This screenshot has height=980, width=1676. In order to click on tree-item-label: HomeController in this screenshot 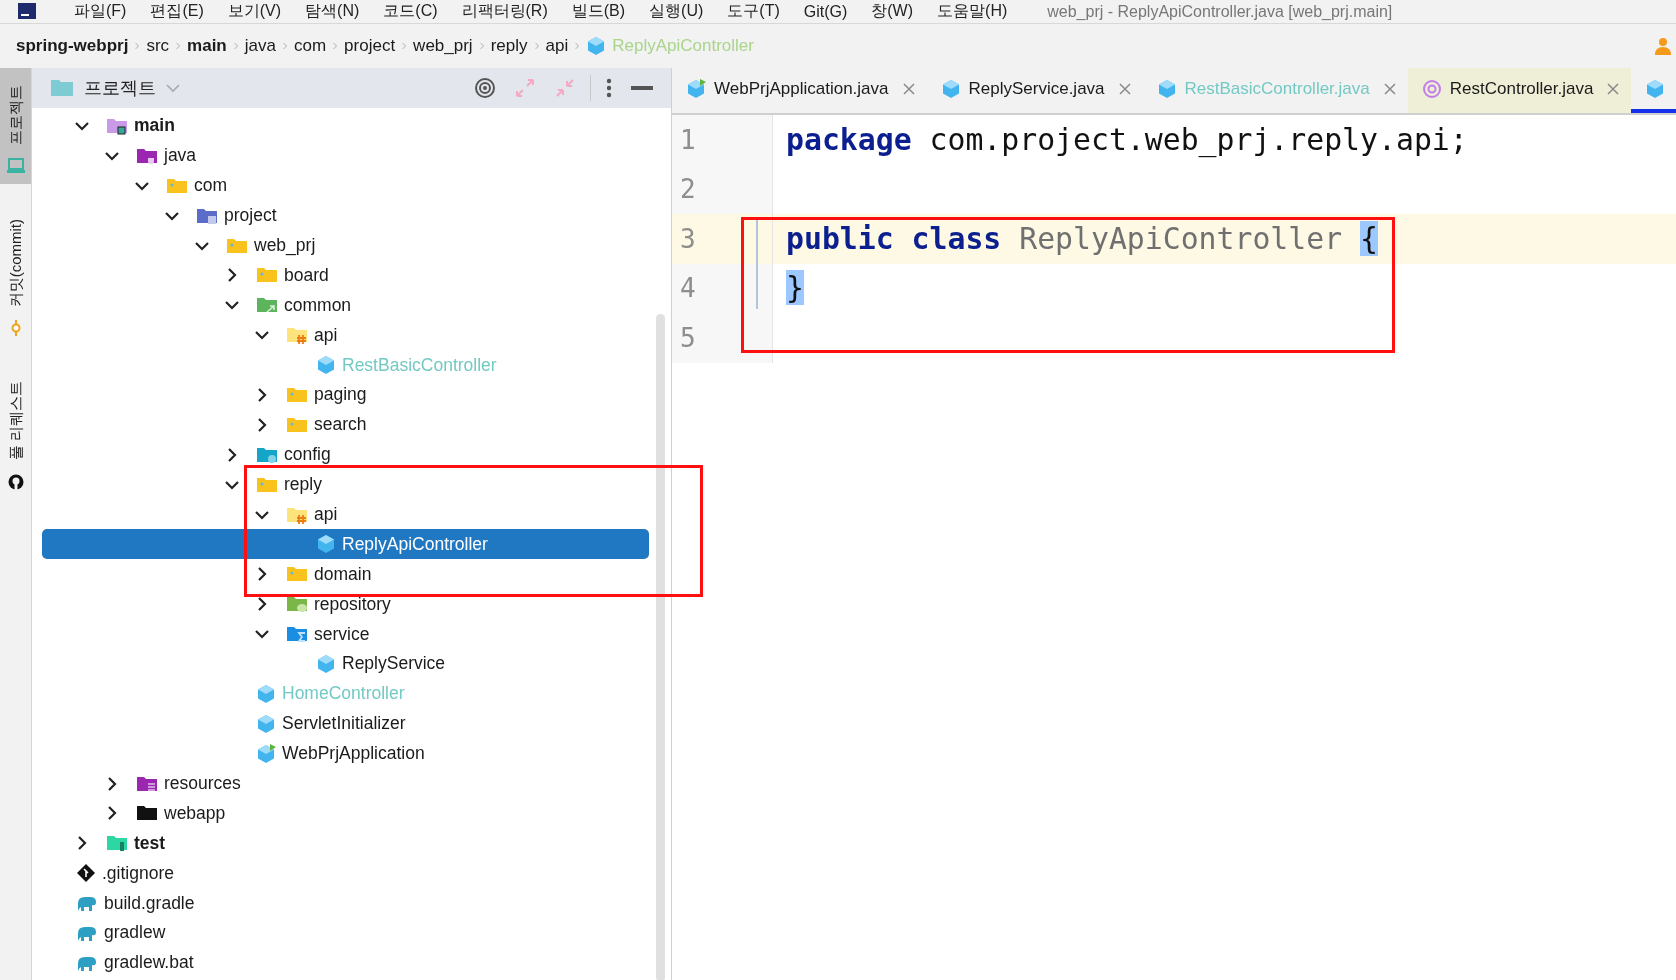, I will do `click(343, 694)`.